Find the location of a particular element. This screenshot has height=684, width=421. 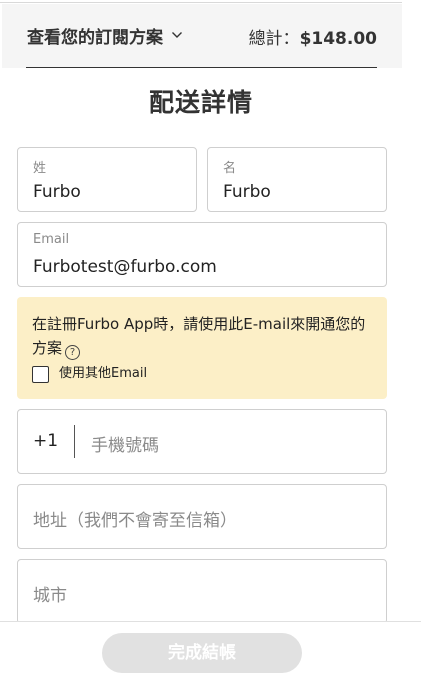

view-plan-toggle: 查看您的訂閱方案 is located at coordinates (105, 35).